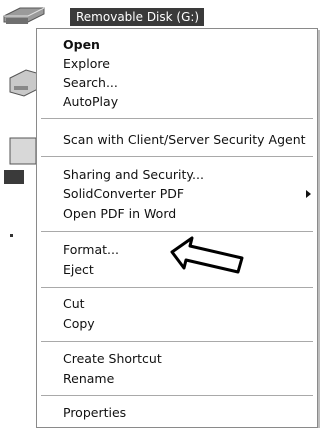 The height and width of the screenshot is (428, 320). I want to click on menu-item-properties: Properties, so click(94, 413).